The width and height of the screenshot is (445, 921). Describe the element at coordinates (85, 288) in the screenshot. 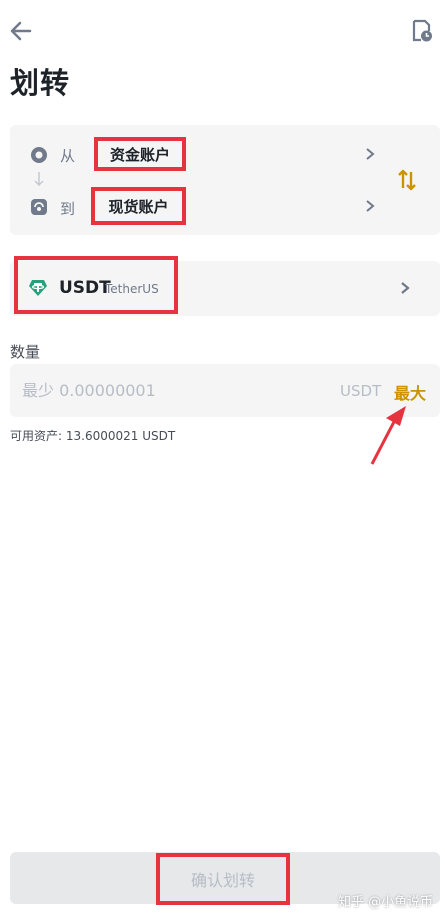

I see `coin-symbol: USDT` at that location.